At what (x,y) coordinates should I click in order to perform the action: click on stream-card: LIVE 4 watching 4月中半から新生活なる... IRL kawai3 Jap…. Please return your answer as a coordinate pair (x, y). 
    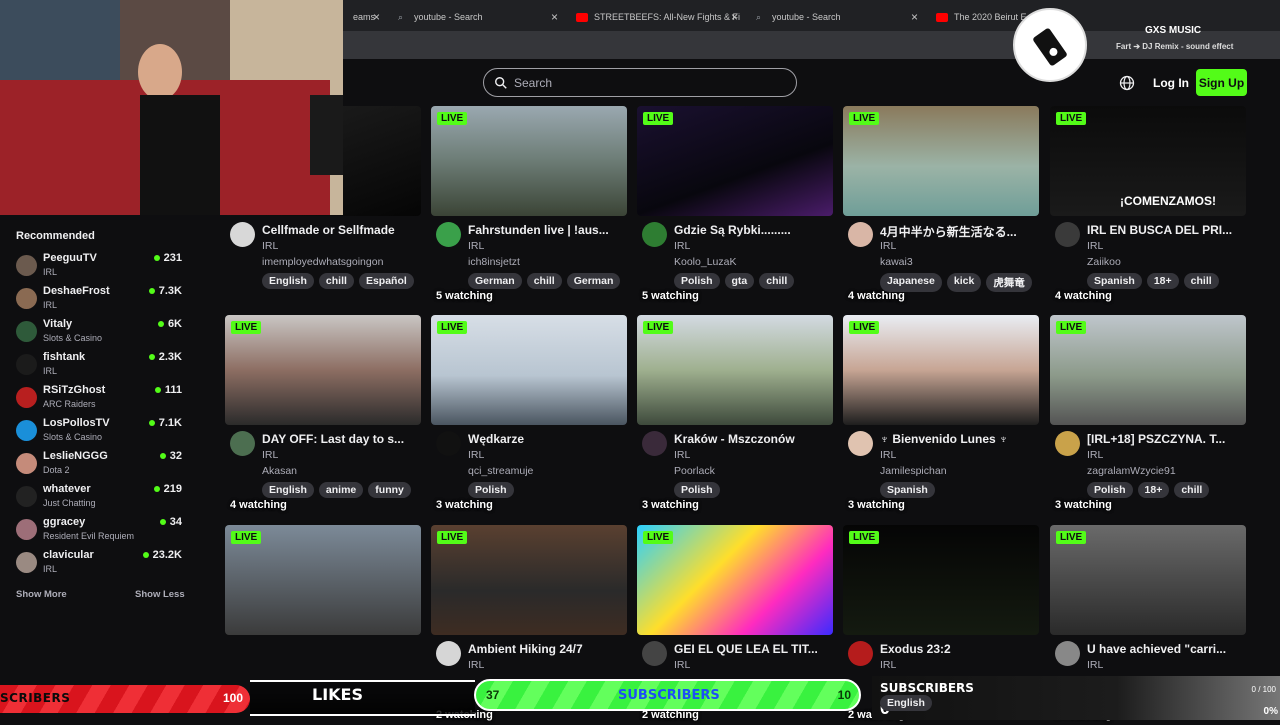
    Looking at the image, I should click on (941, 206).